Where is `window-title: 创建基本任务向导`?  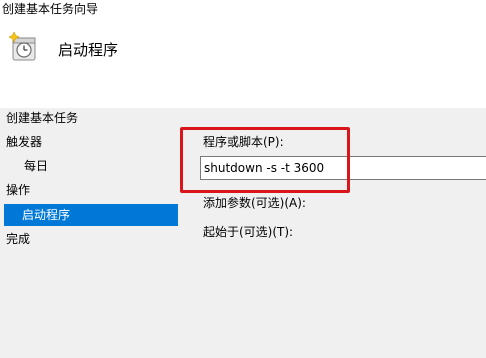 window-title: 创建基本任务向导 is located at coordinates (50, 9).